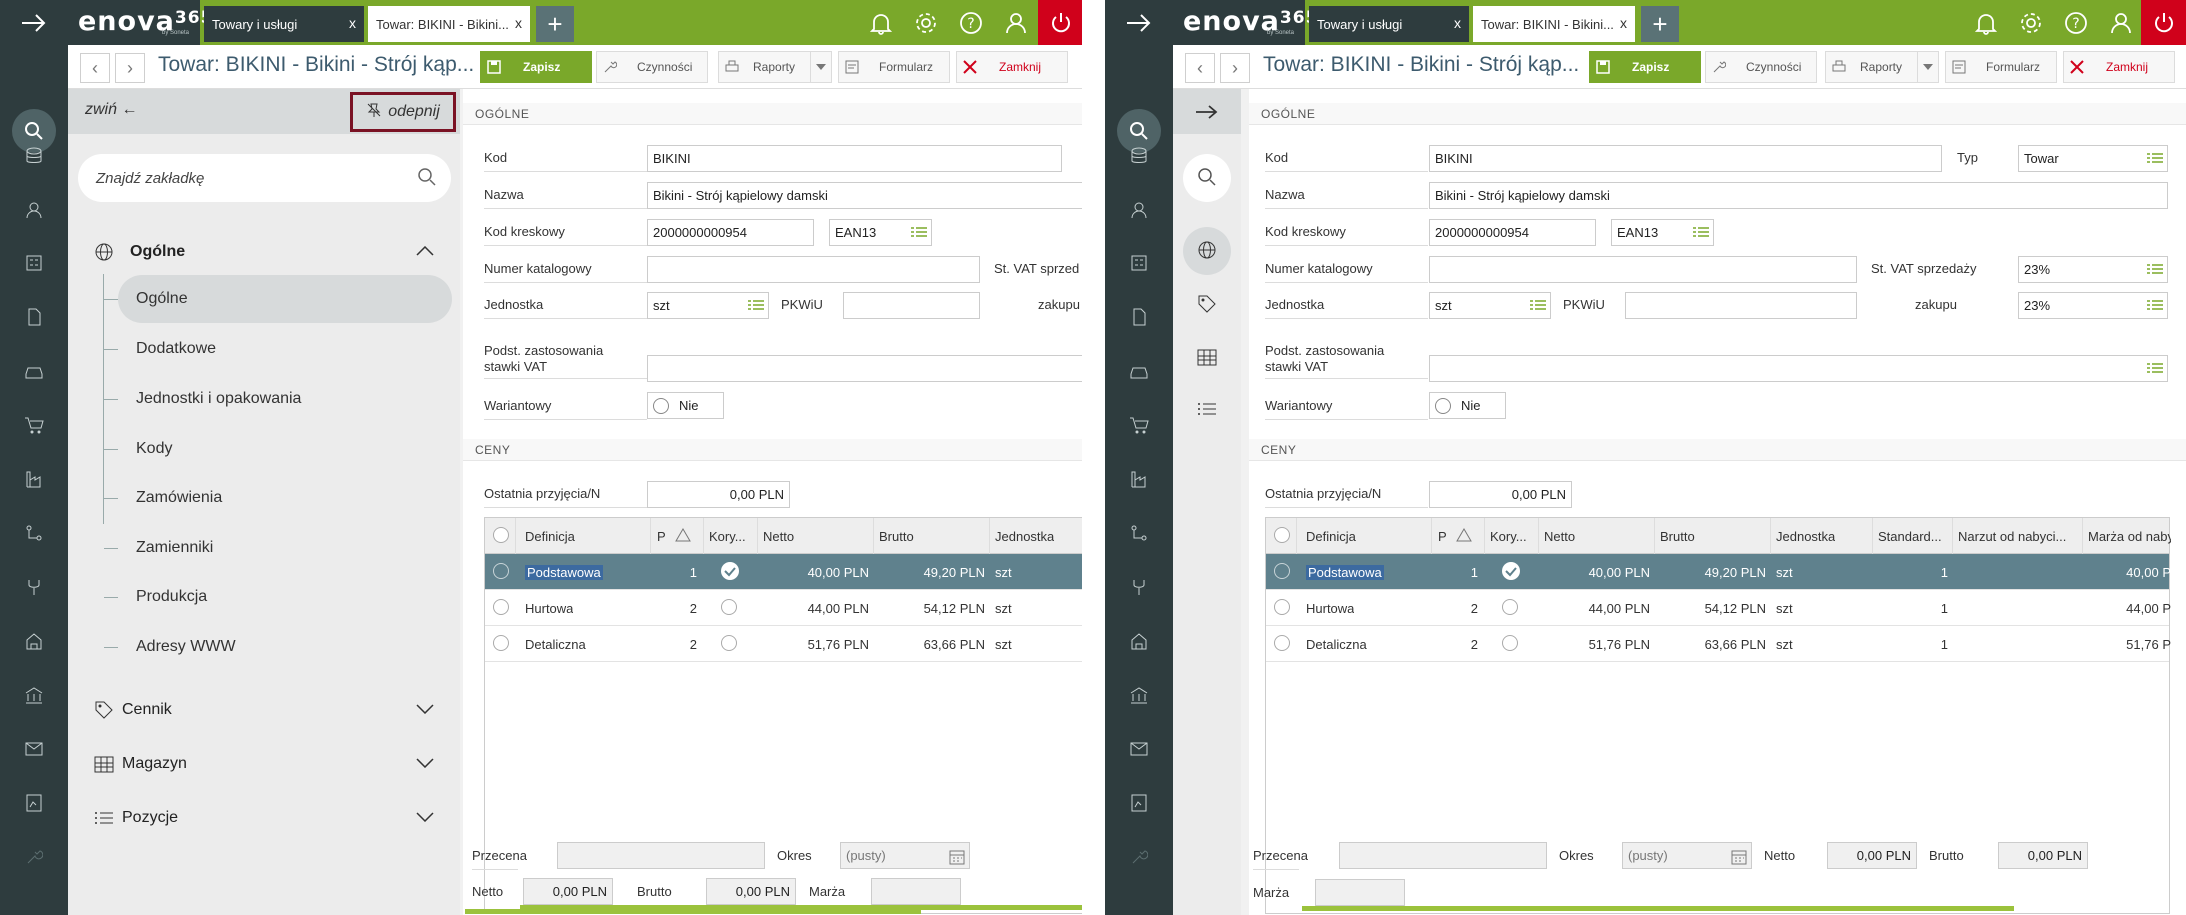  I want to click on expand-arrow-icon, so click(1207, 111).